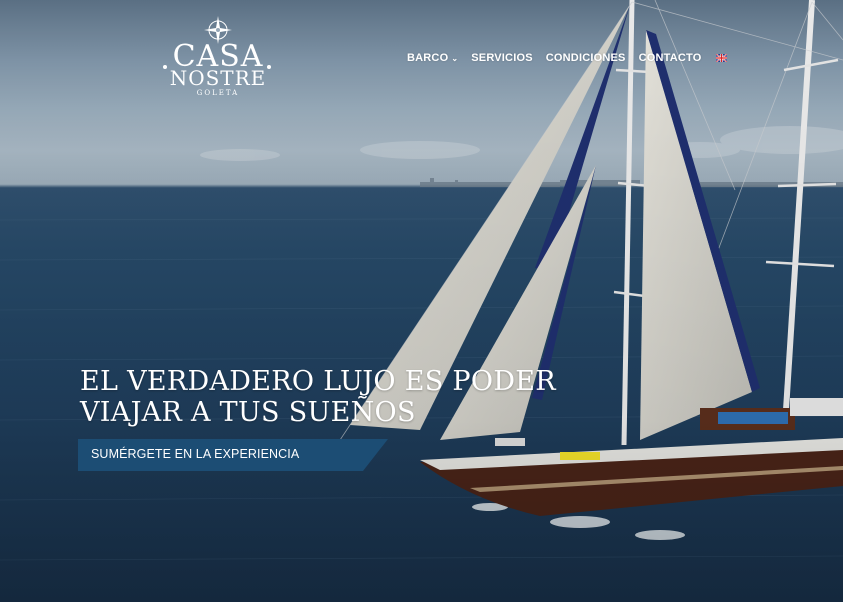 The width and height of the screenshot is (843, 602). Describe the element at coordinates (218, 78) in the screenshot. I see `logo-text-nostre: NOSTRE` at that location.